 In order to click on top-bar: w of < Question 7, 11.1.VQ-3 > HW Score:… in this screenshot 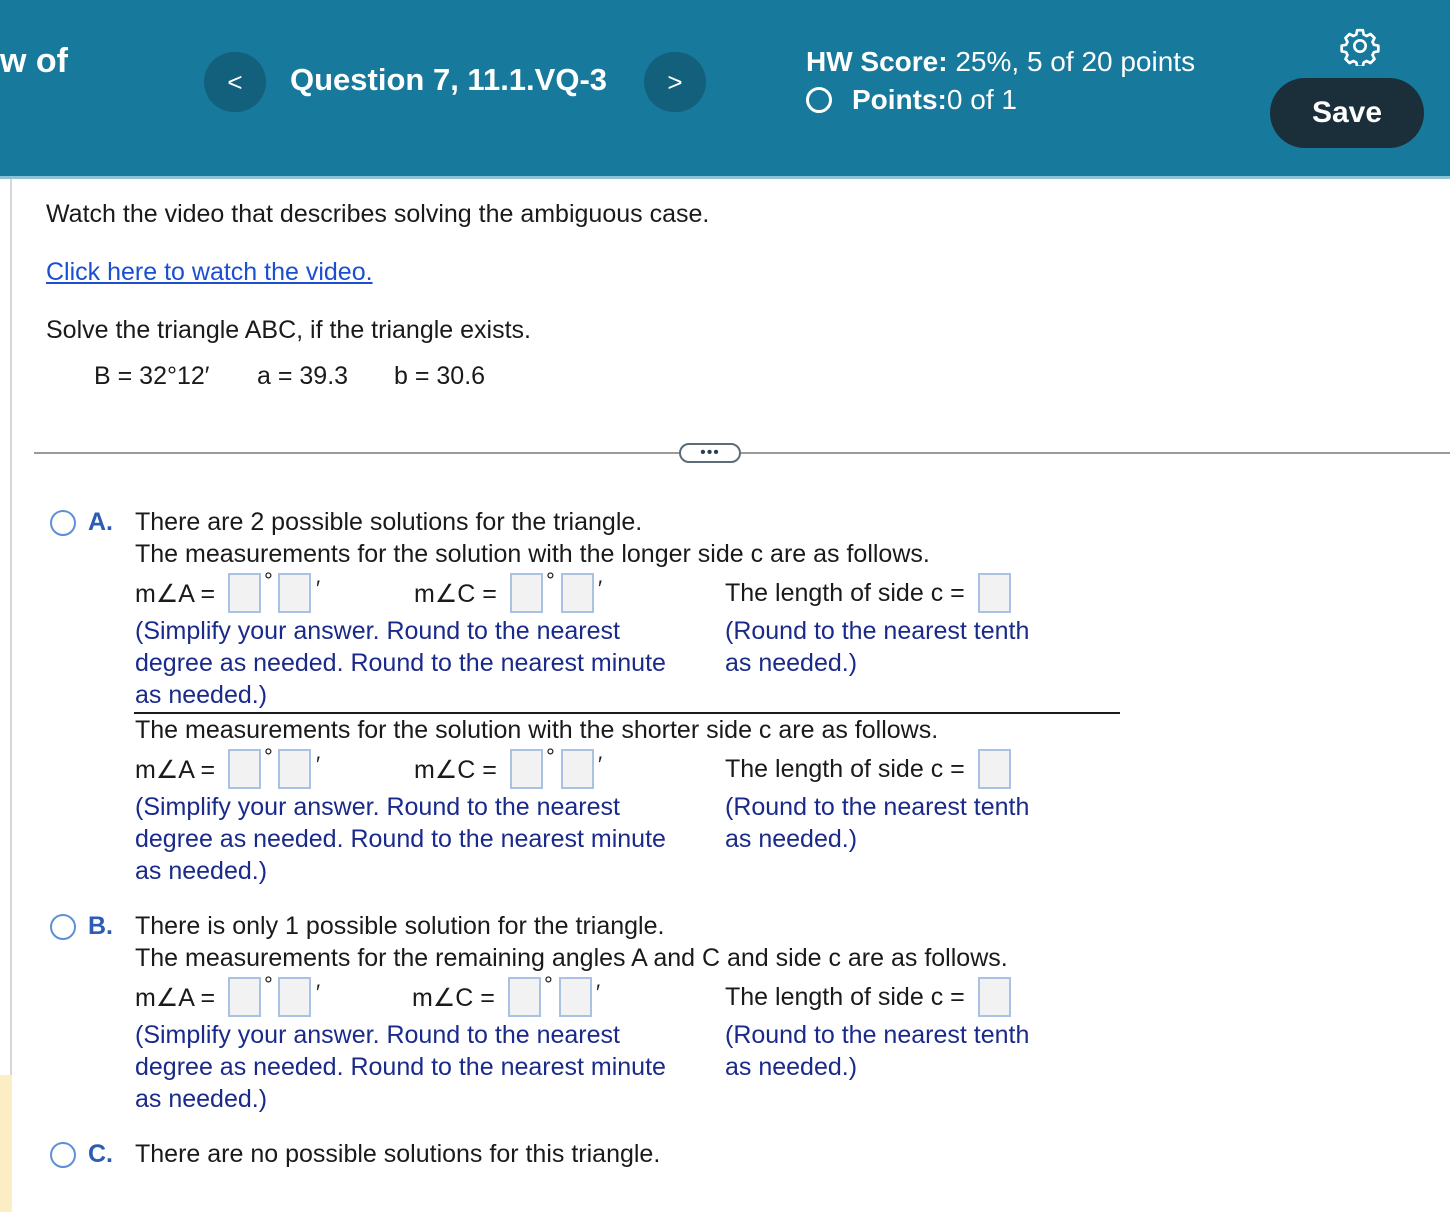, I will do `click(725, 88)`.